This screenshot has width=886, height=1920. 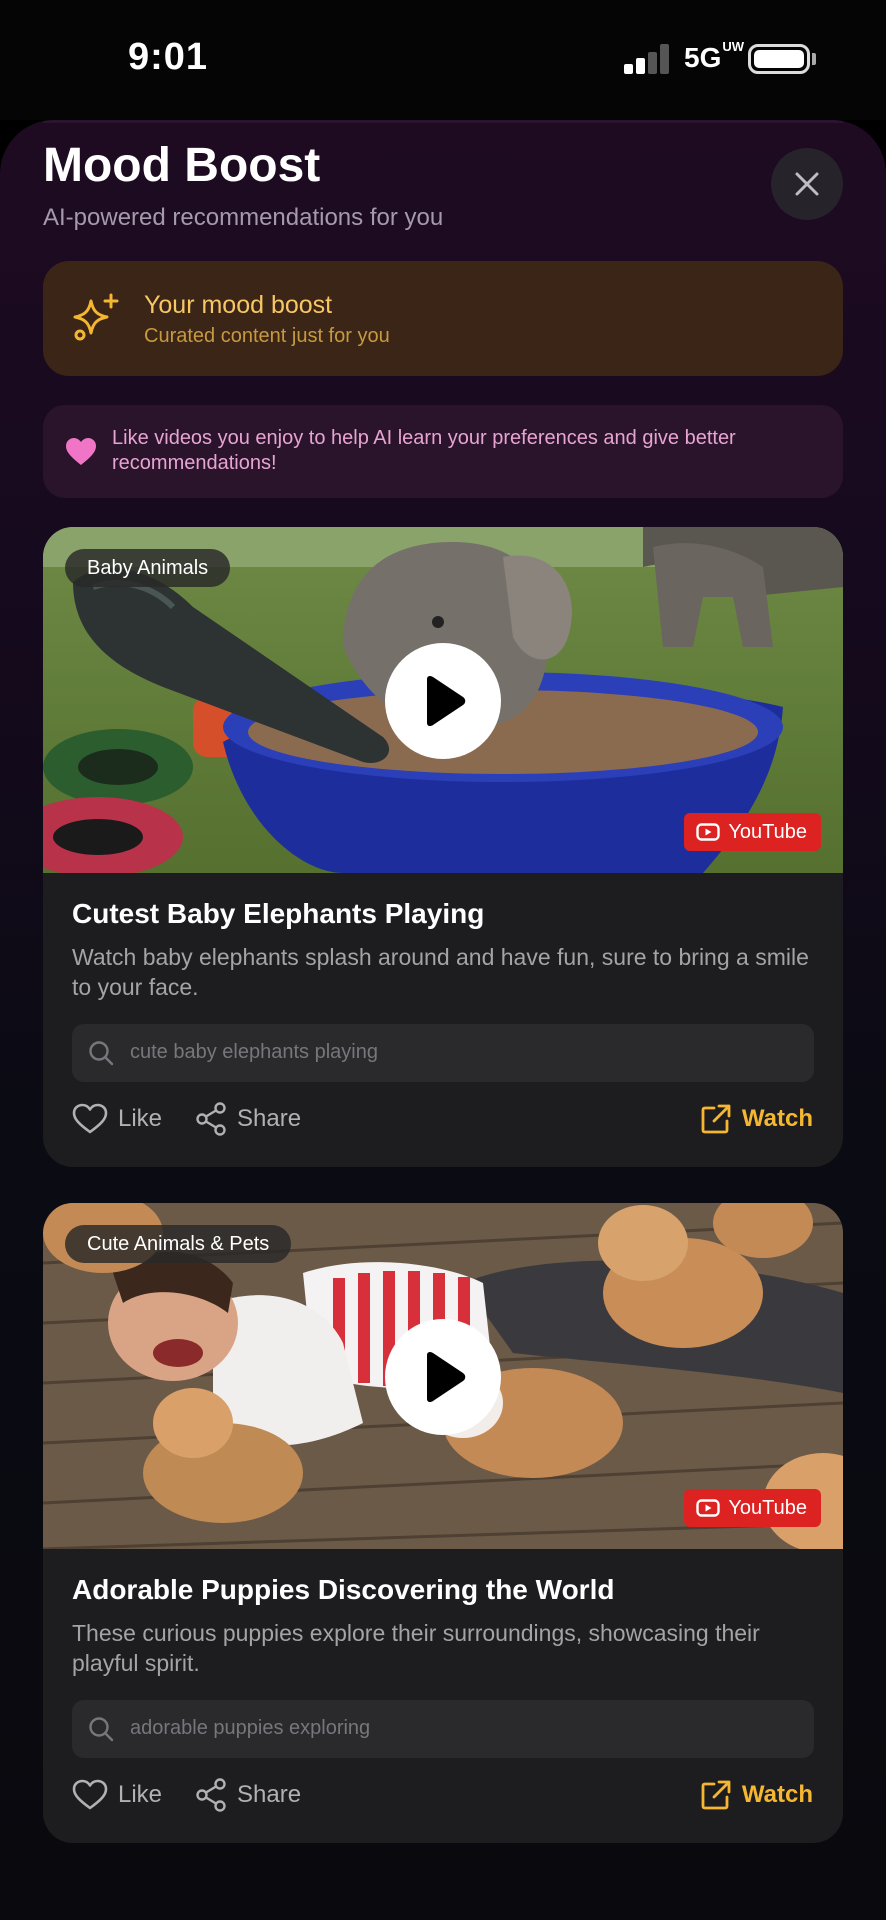 What do you see at coordinates (278, 913) in the screenshot?
I see `video-title: Cutest Baby Elephants Playing` at bounding box center [278, 913].